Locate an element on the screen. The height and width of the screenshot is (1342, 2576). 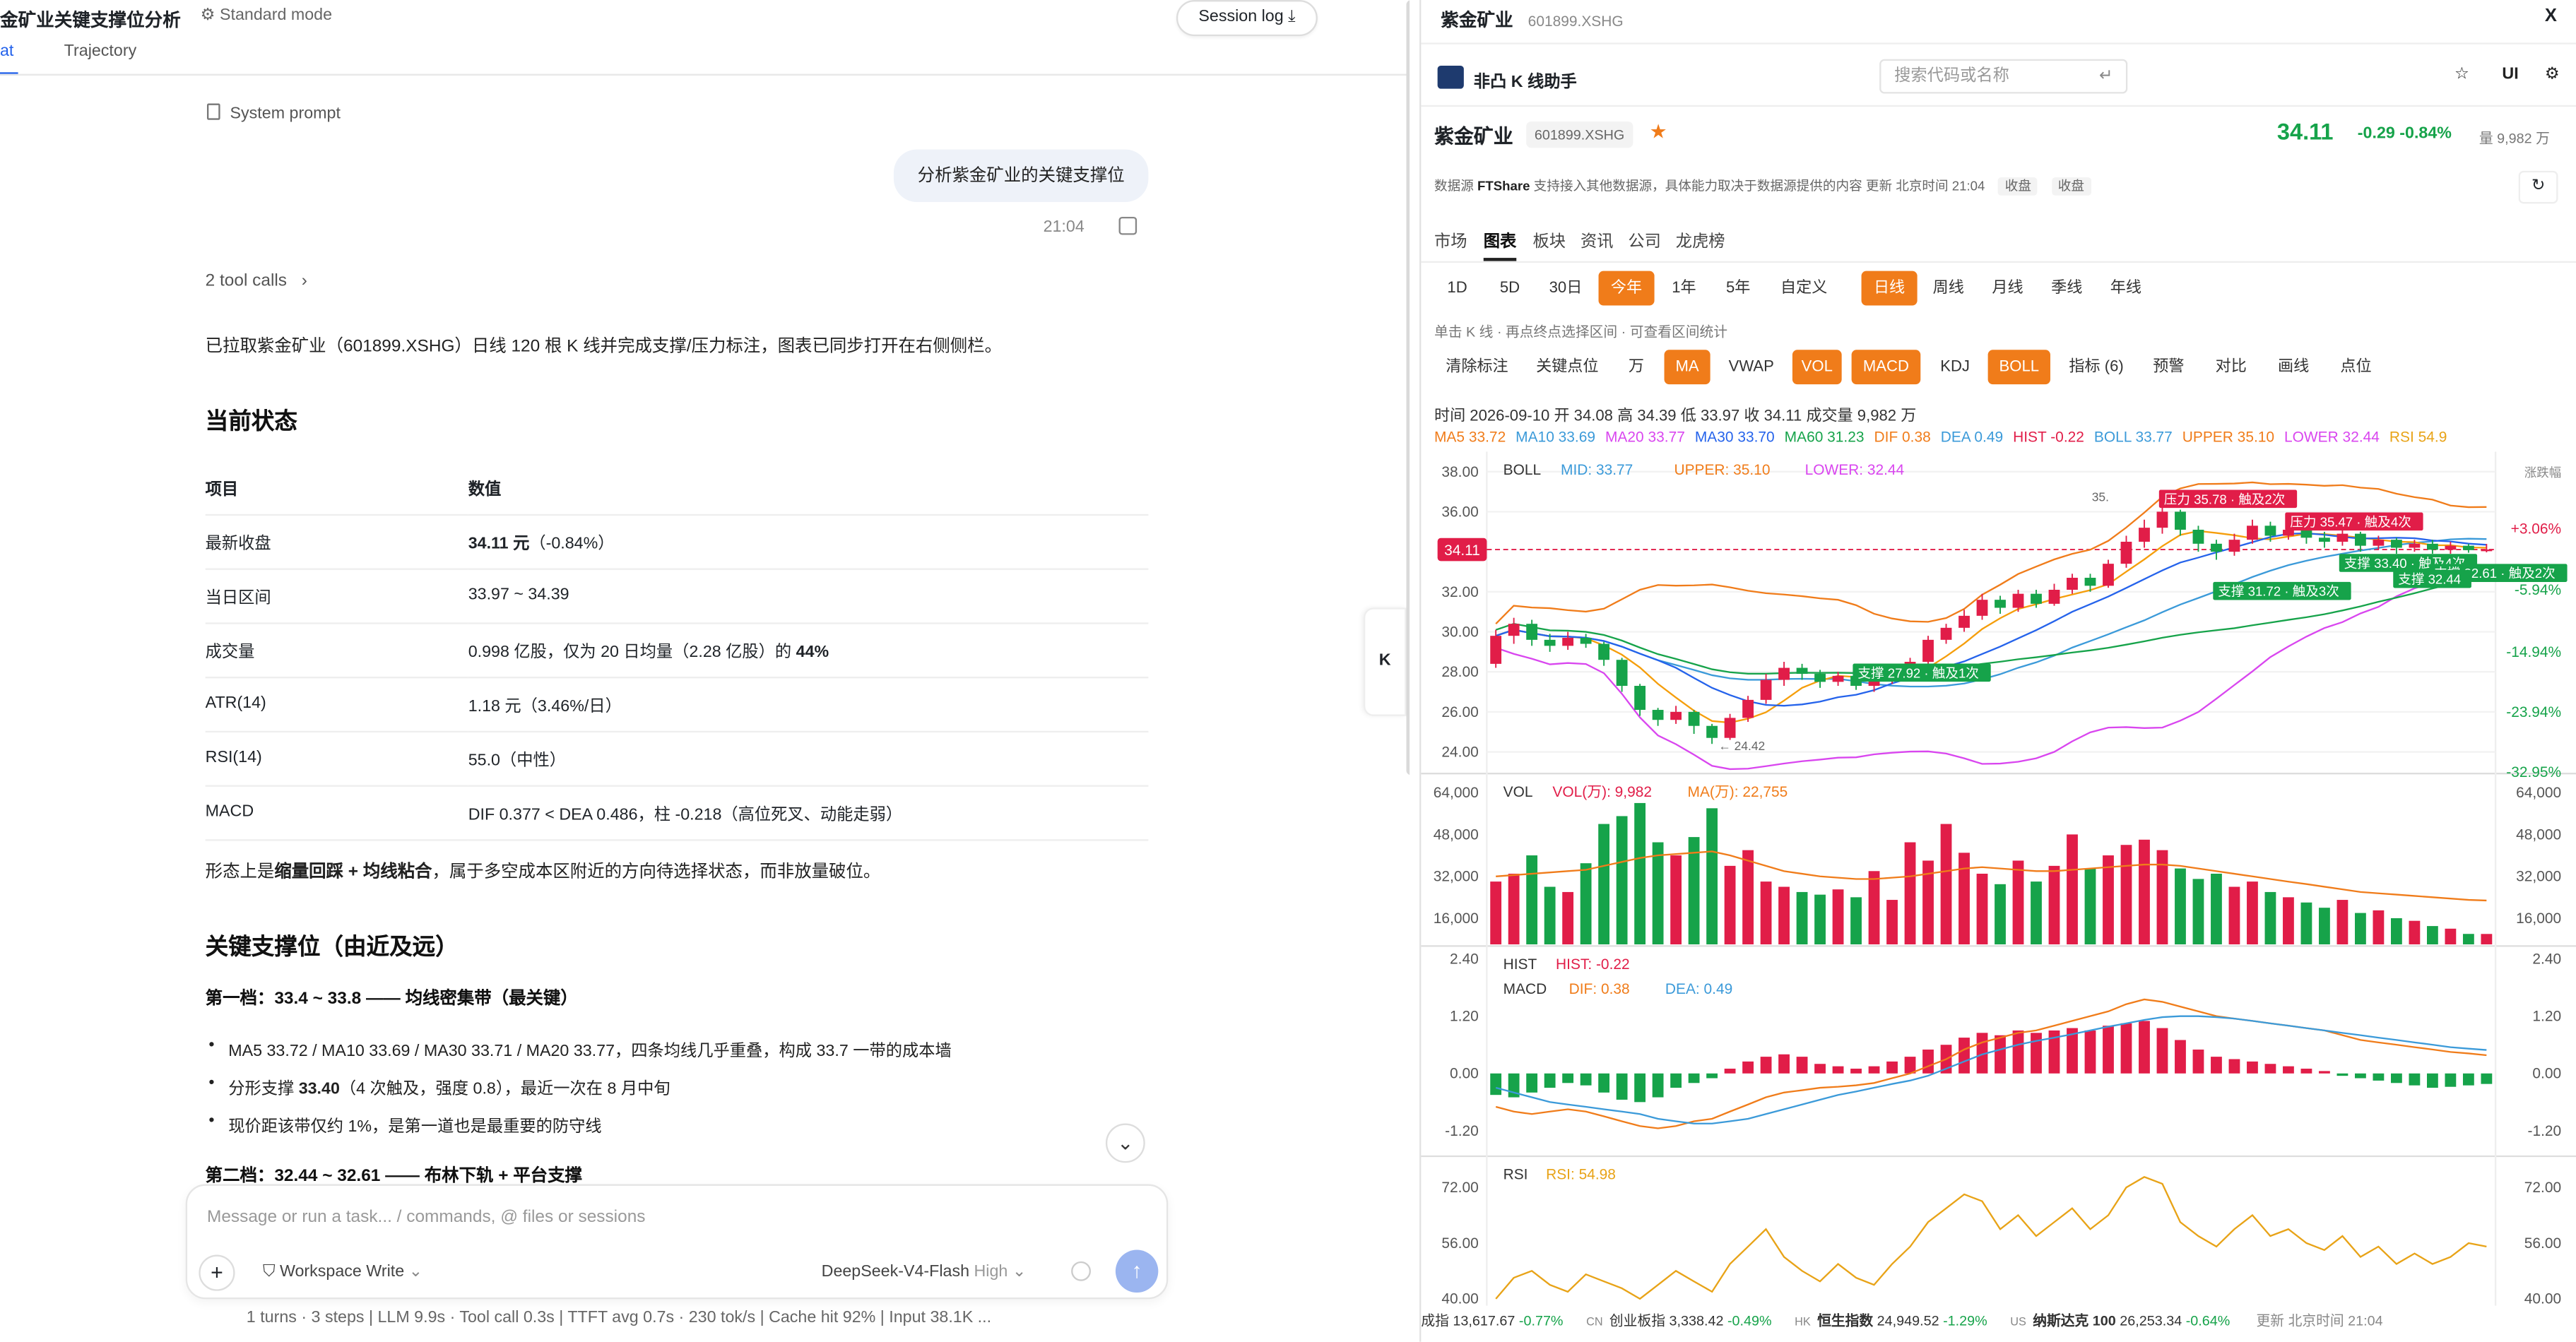
boll-toggle-button: BOLL is located at coordinates (2018, 367).